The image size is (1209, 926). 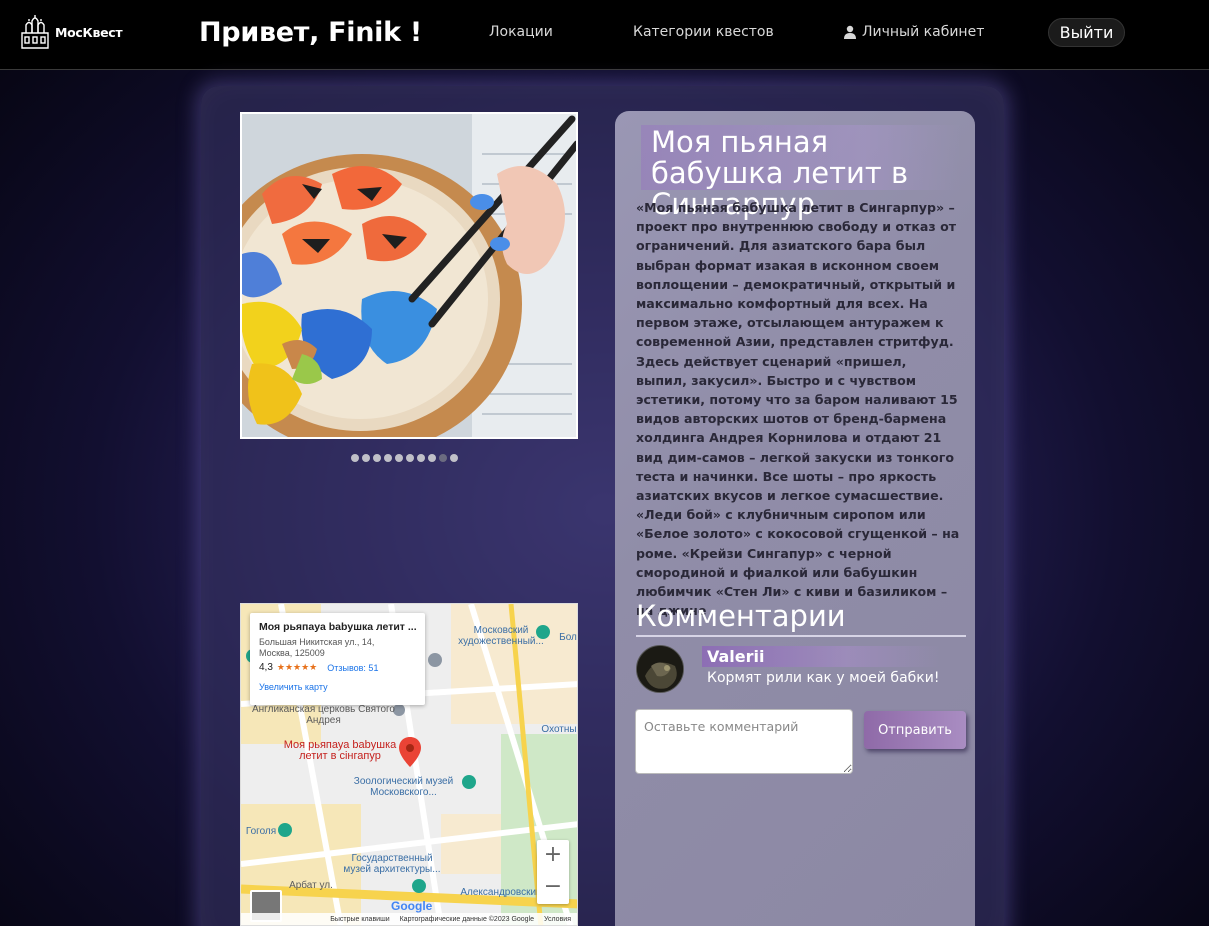 I want to click on star-rating-icon: ★★★★★, so click(x=297, y=667).